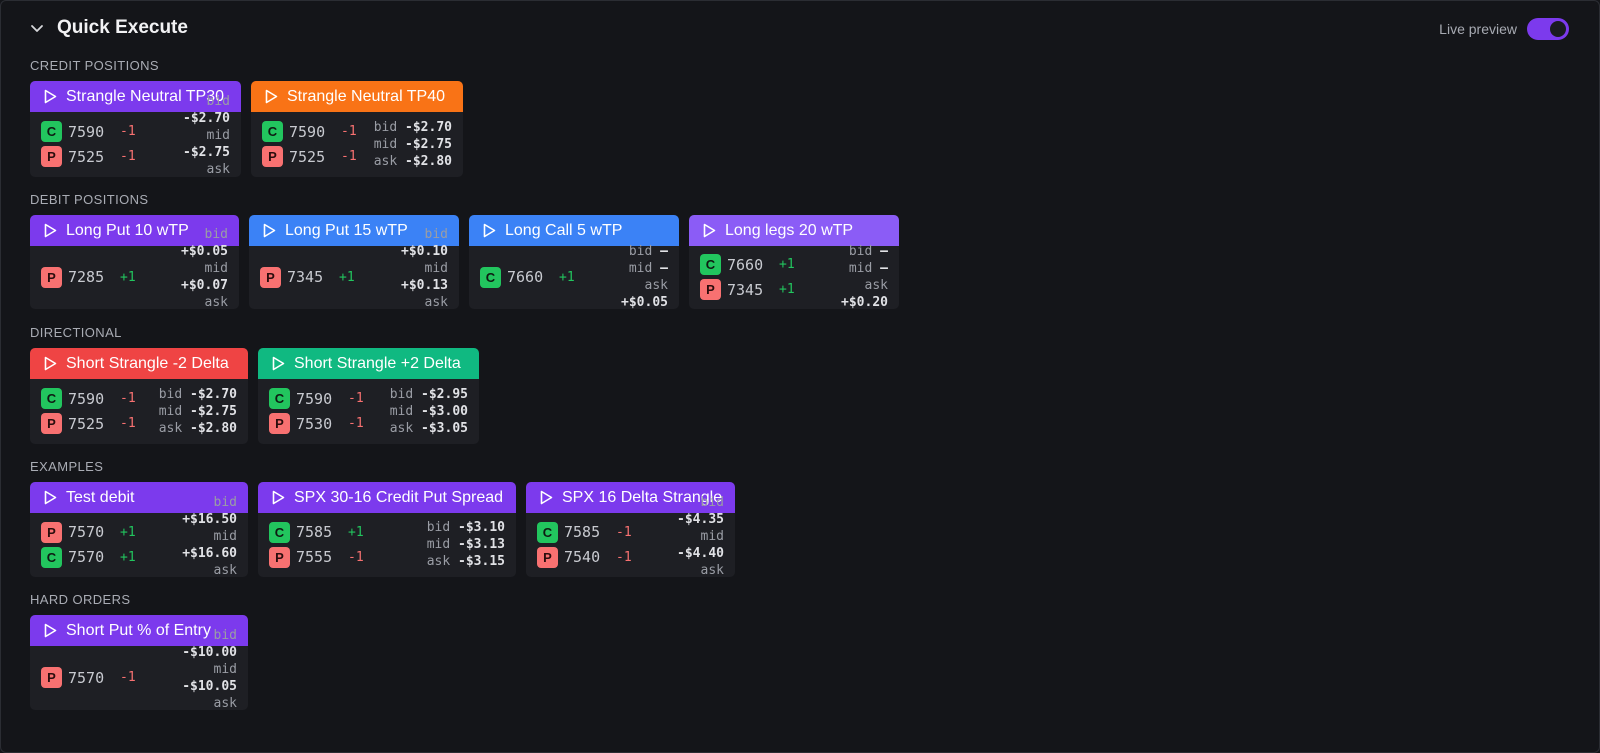  I want to click on strategy-title: SPX 30-16 Credit Put Spread, so click(399, 497).